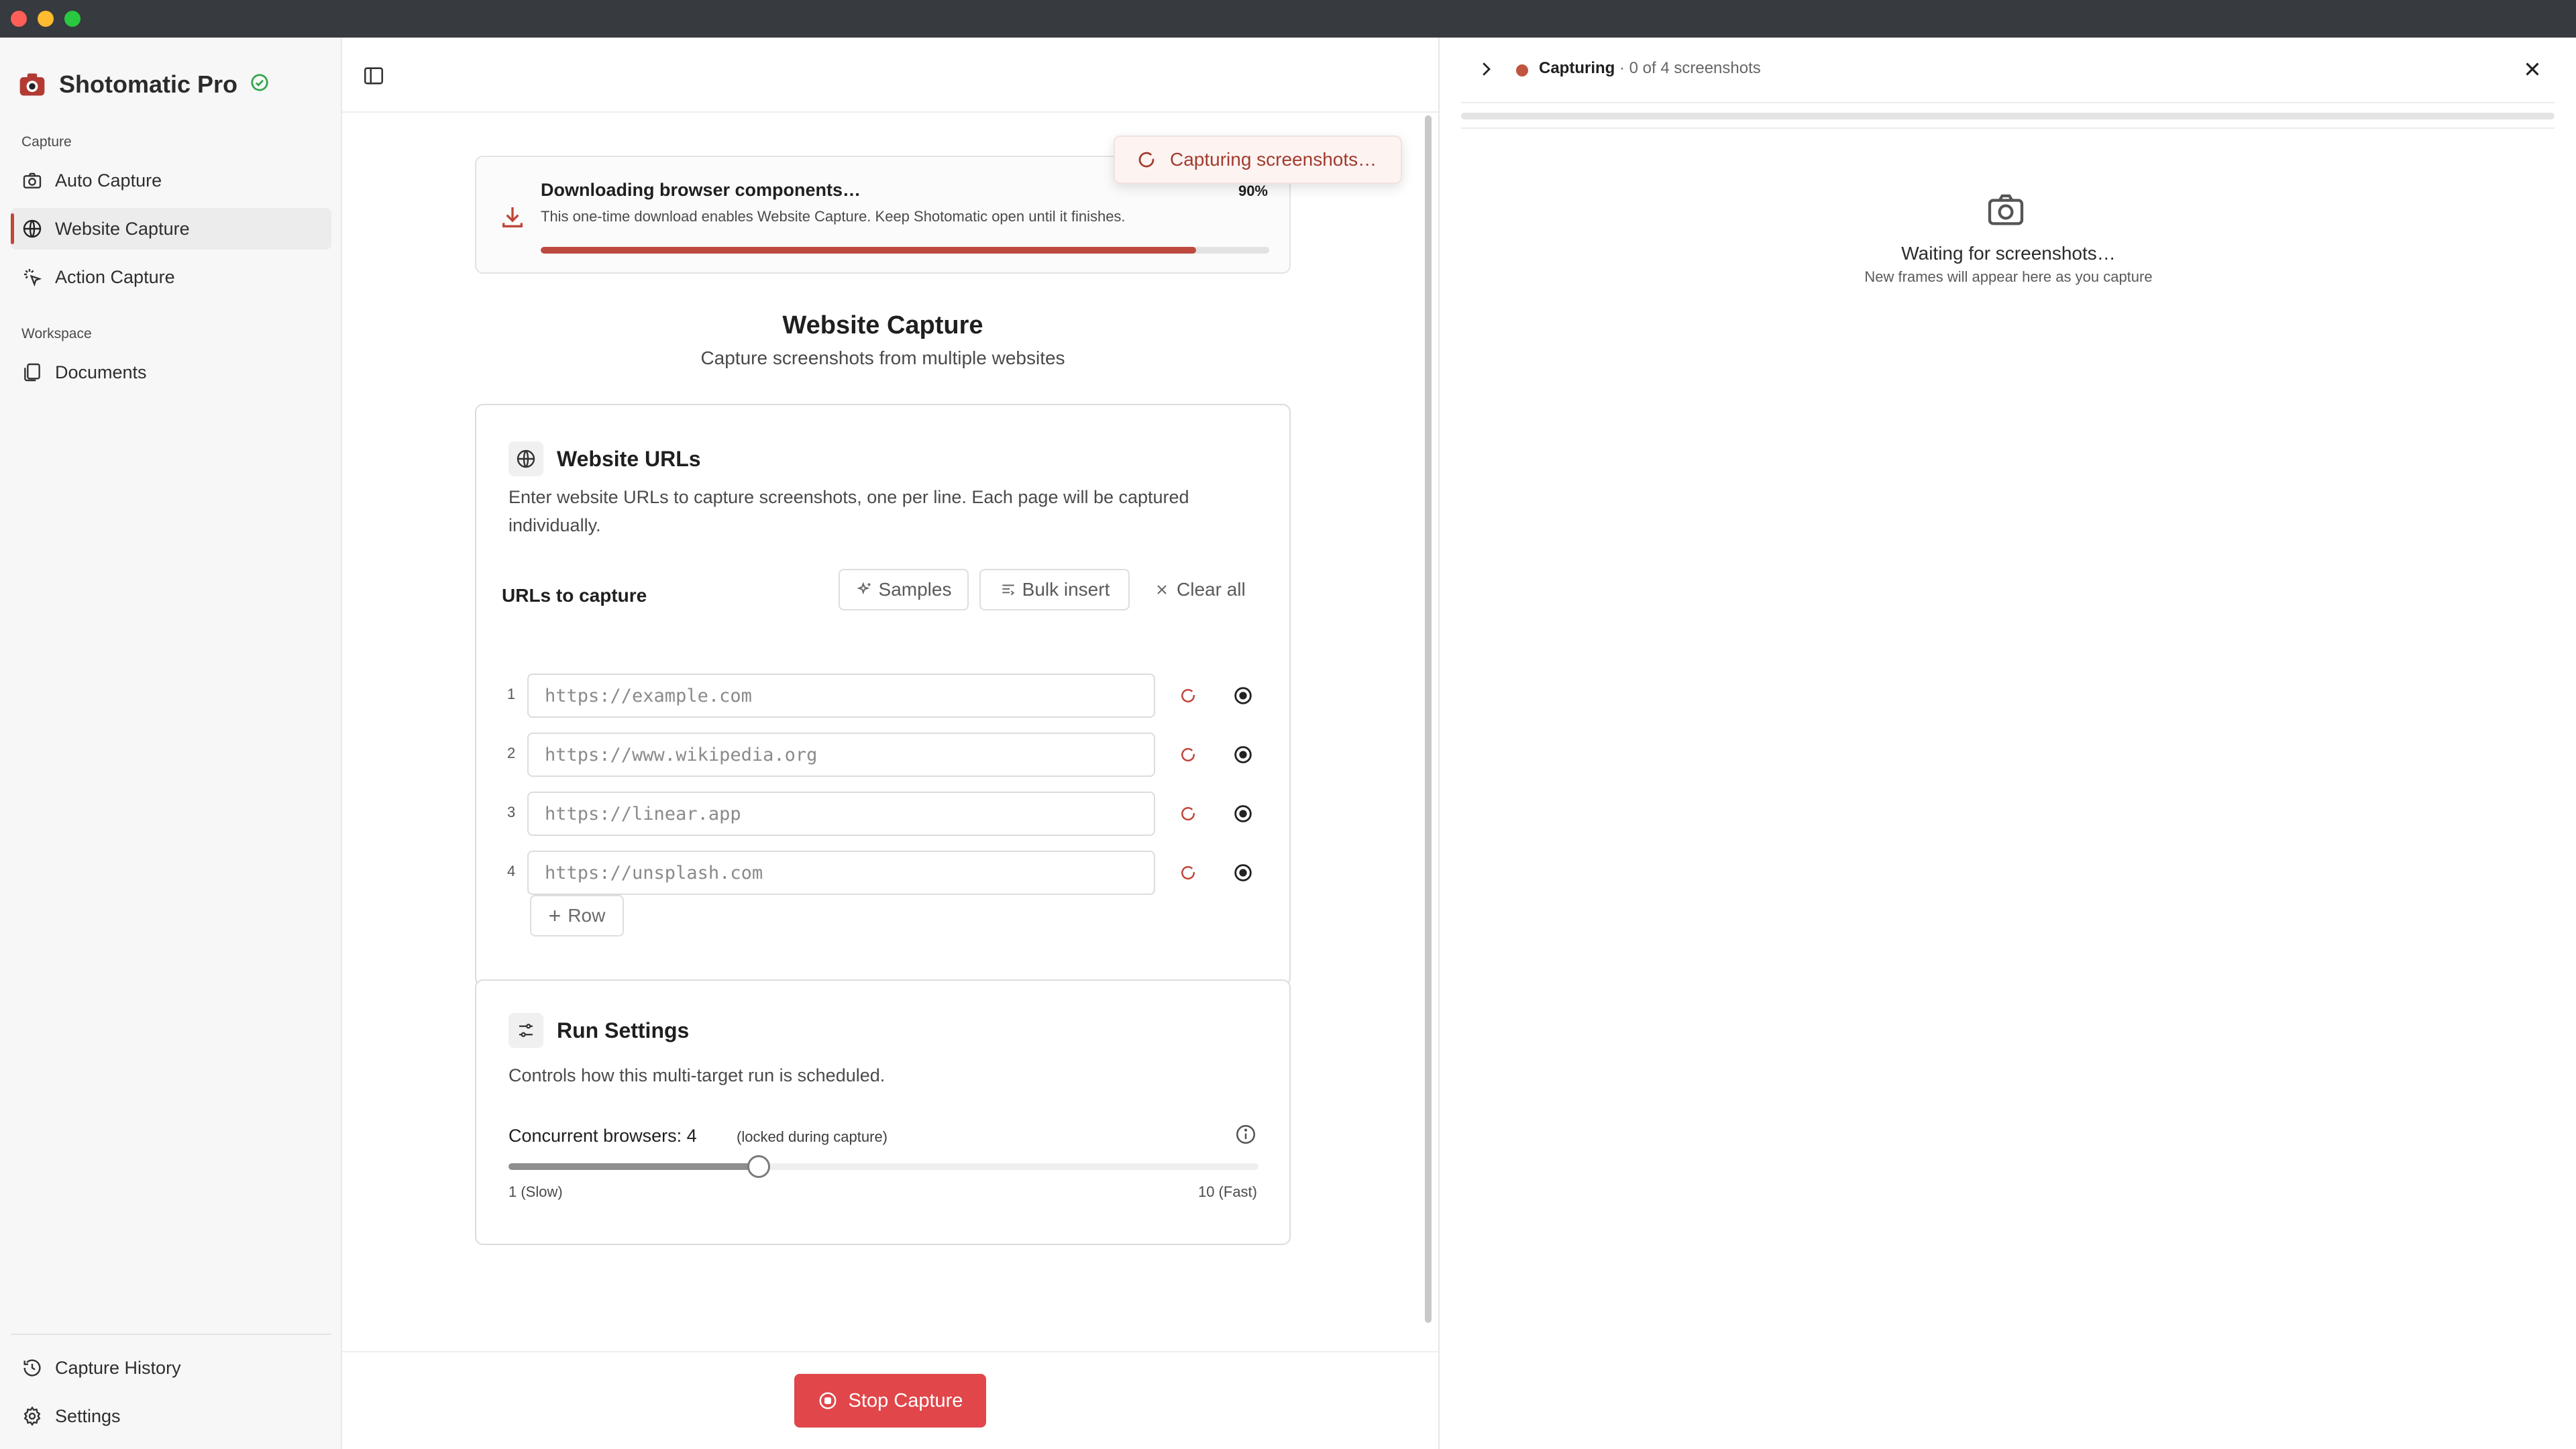 This screenshot has width=2576, height=1449. Describe the element at coordinates (72, 19) in the screenshot. I see `zoom-window-button` at that location.